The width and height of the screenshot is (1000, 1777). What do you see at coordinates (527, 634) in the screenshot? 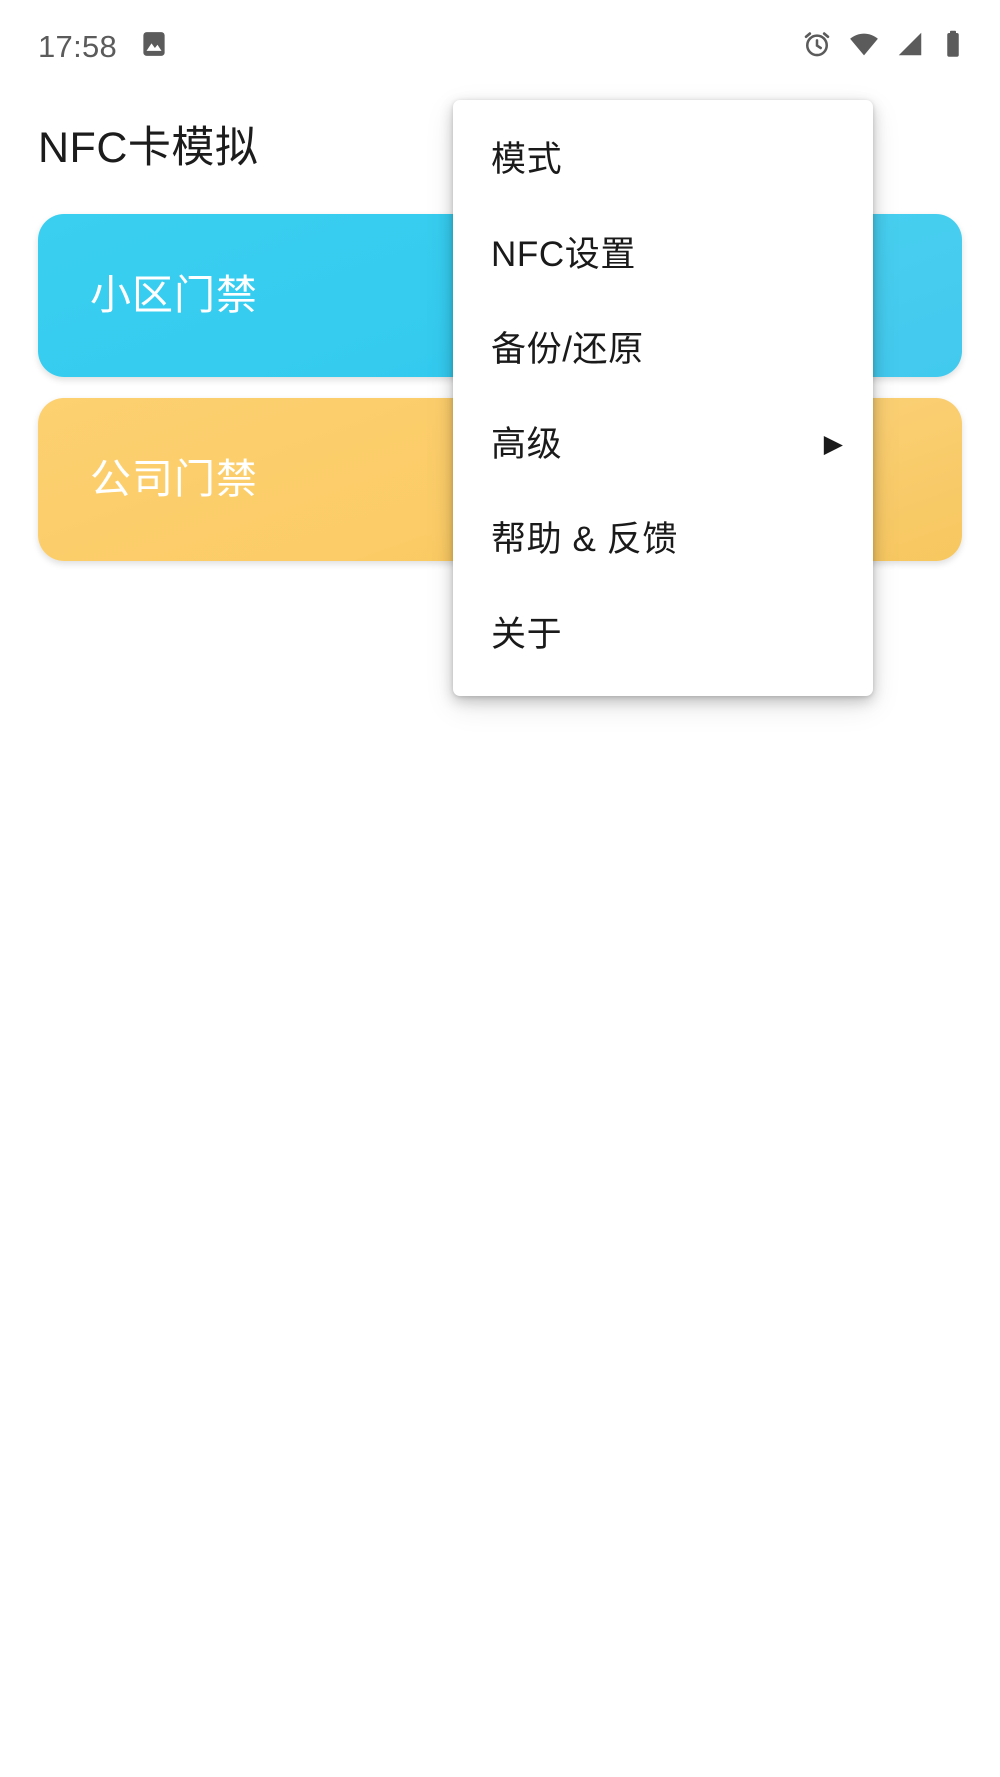
I see `menu-item-label: 关于` at bounding box center [527, 634].